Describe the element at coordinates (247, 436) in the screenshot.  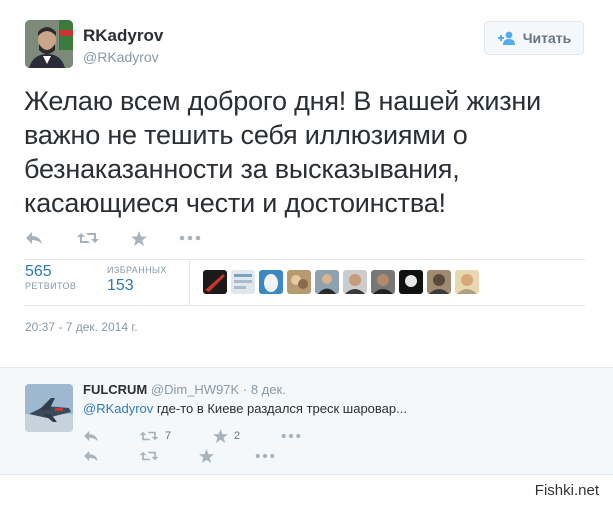
I see `favorite-icon: 2` at that location.